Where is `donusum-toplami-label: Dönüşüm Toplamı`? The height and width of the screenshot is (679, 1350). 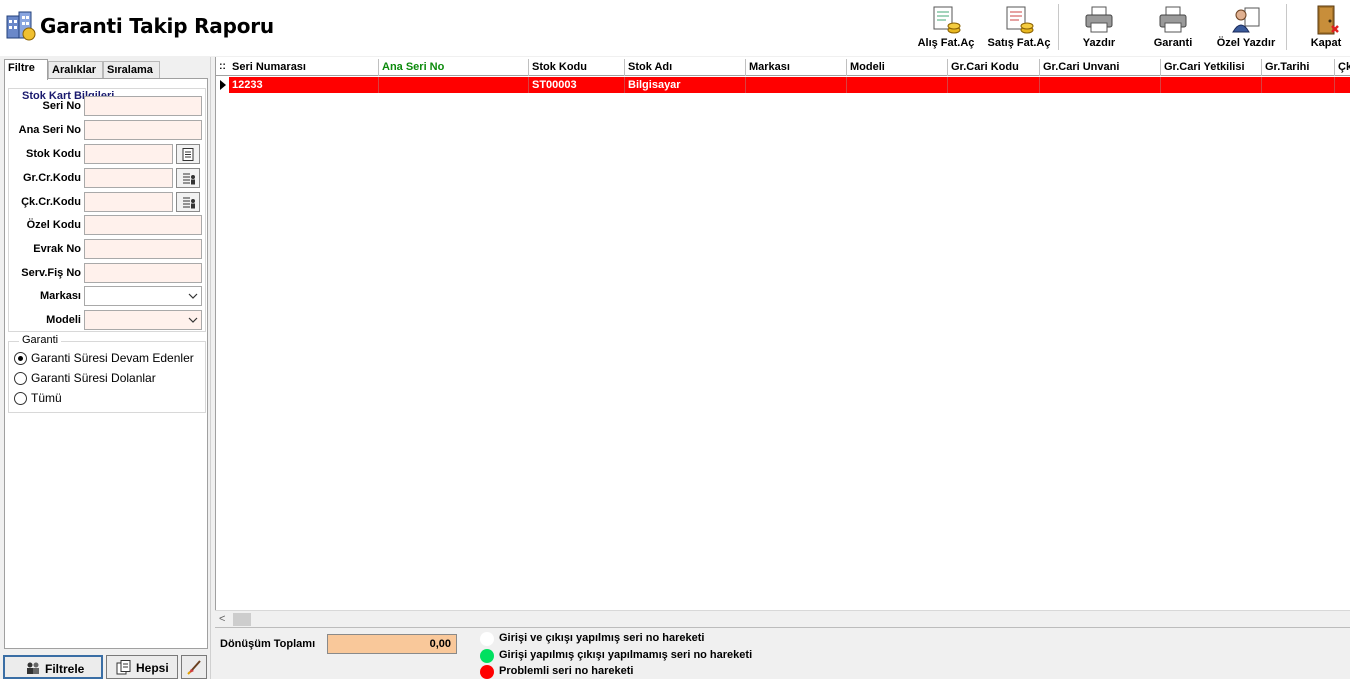 donusum-toplami-label: Dönüşüm Toplamı is located at coordinates (268, 644).